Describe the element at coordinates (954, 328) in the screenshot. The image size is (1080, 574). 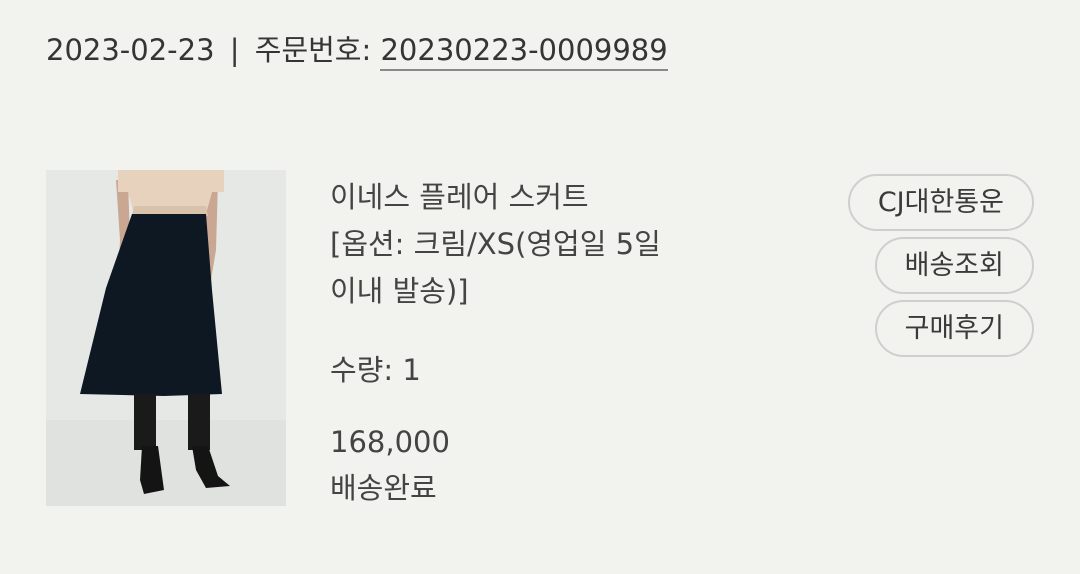
I see `write-review-button: 구매후기` at that location.